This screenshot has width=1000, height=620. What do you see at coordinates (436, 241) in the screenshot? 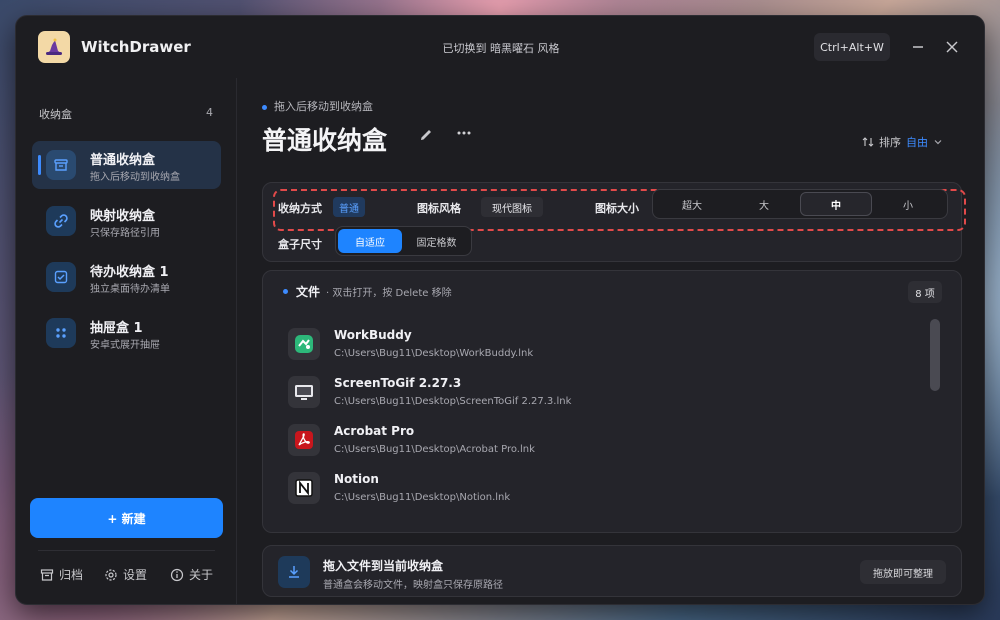
I see `box-size-fixed: 固定格数` at bounding box center [436, 241].